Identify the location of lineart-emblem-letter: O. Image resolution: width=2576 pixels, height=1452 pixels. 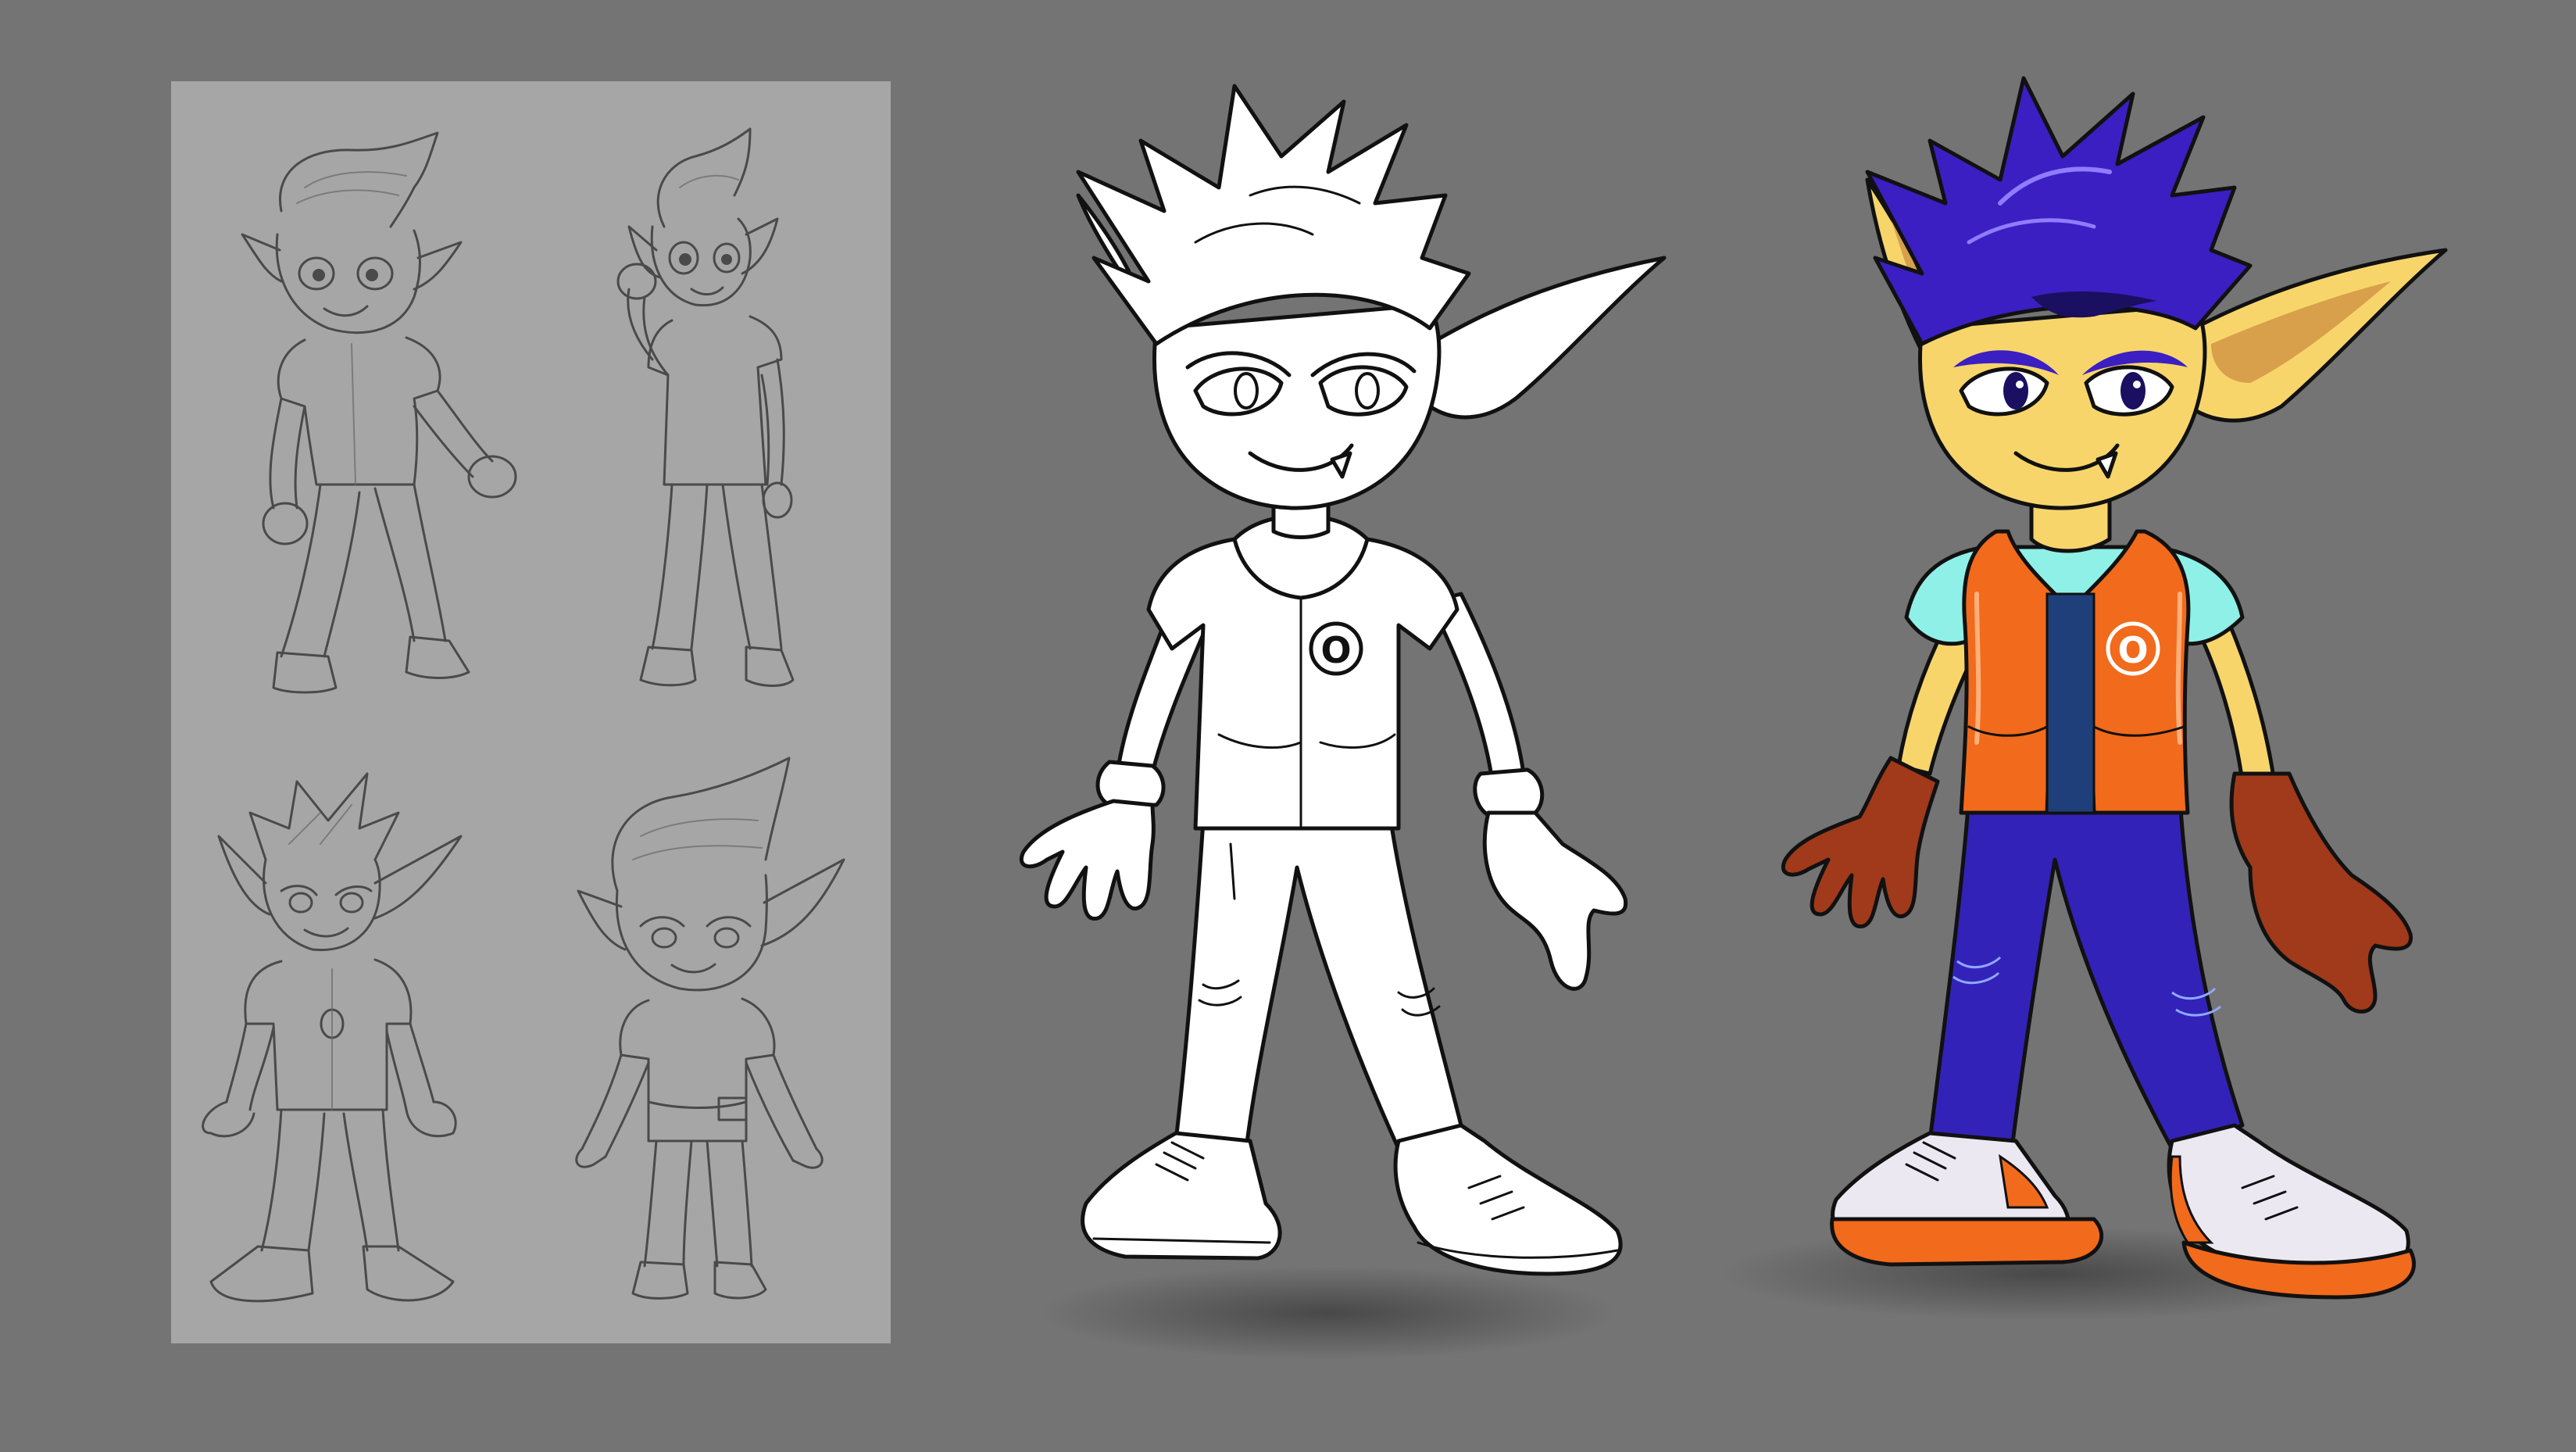
(1335, 650).